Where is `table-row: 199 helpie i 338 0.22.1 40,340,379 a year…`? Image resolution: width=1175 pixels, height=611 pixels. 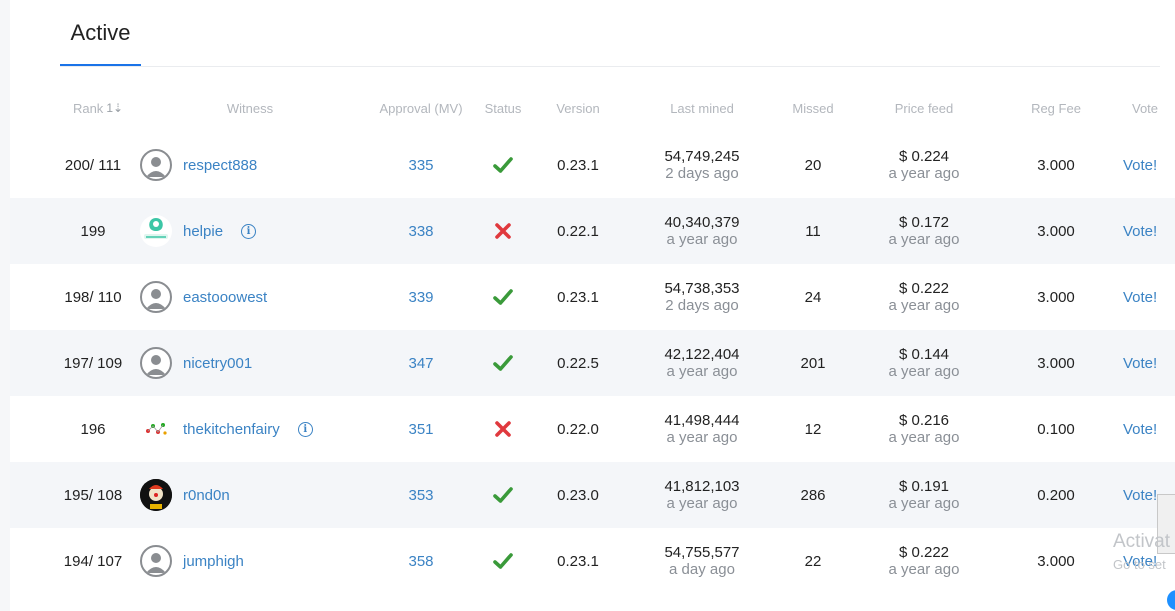
table-row: 199 helpie i 338 0.22.1 40,340,379 a year… is located at coordinates (592, 231).